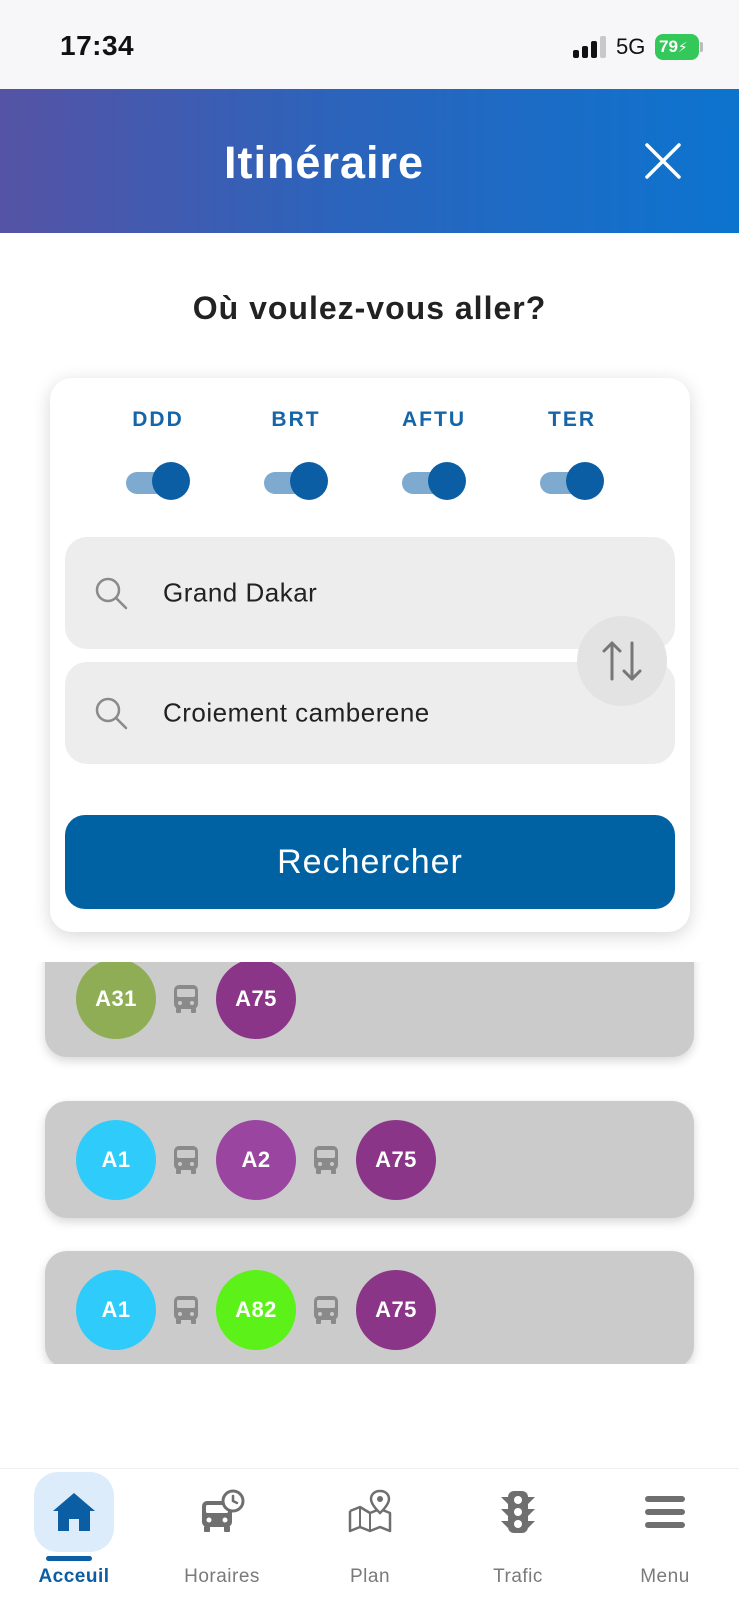  What do you see at coordinates (256, 1309) in the screenshot?
I see `line-badge: A82` at bounding box center [256, 1309].